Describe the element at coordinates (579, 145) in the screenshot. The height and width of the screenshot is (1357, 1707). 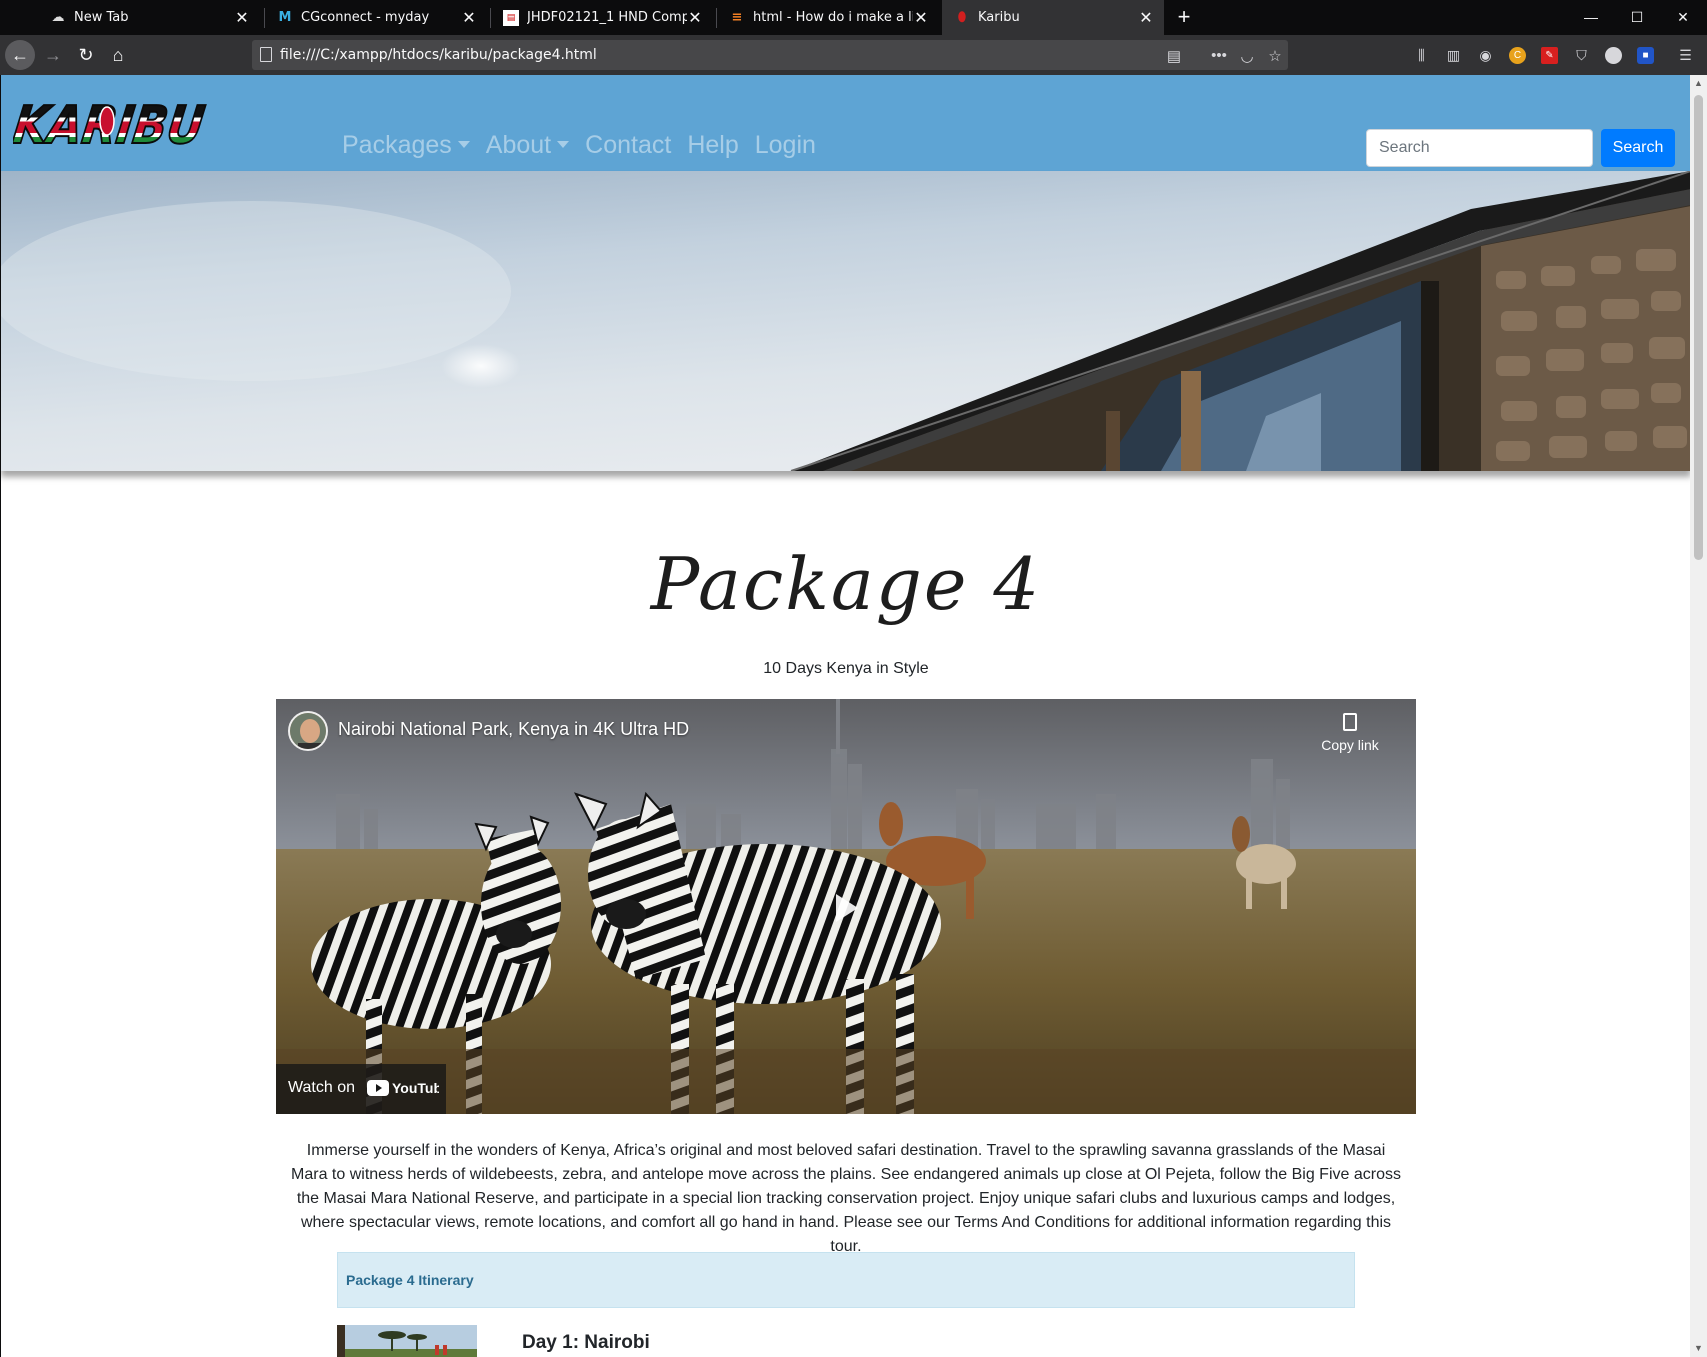
I see `site-menu: Packages About Contact Help Login` at that location.